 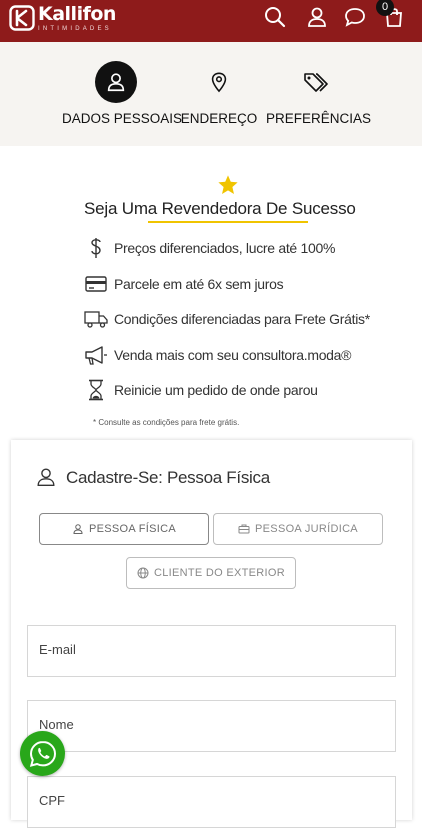 I want to click on step-endereco: ENDEREÇO, so click(x=219, y=84).